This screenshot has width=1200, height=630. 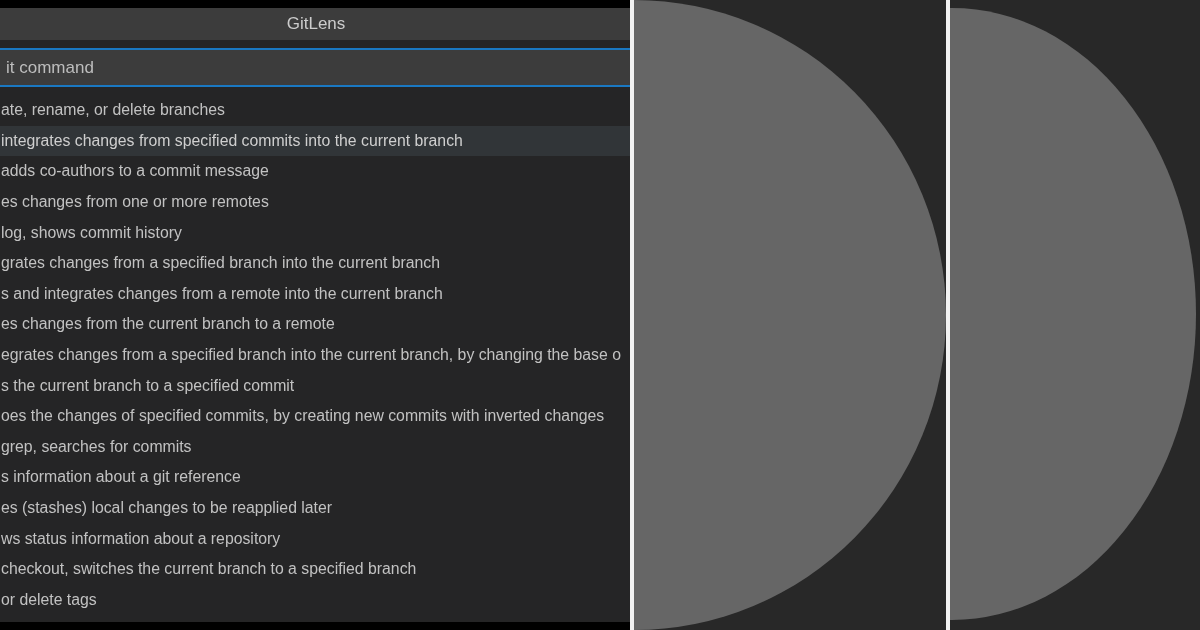 I want to click on command-item: integrates changes from specified commits into the current branch, so click(x=315, y=141).